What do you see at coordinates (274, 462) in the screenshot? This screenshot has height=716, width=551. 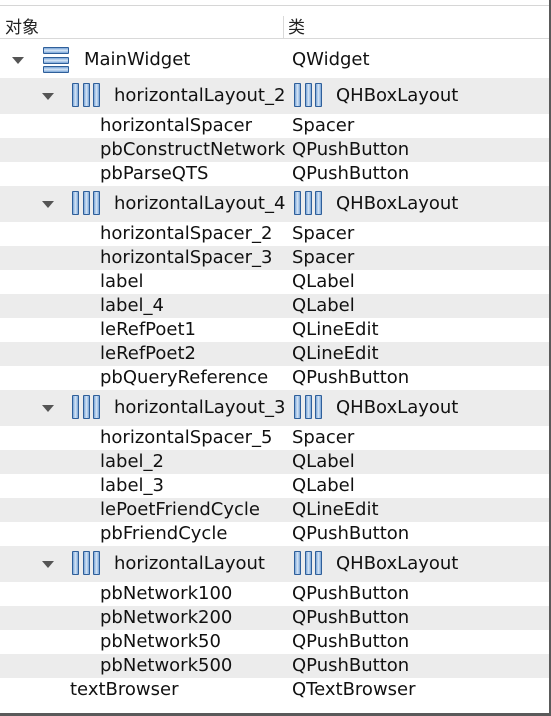 I see `tree-row: label_2 QLabel` at bounding box center [274, 462].